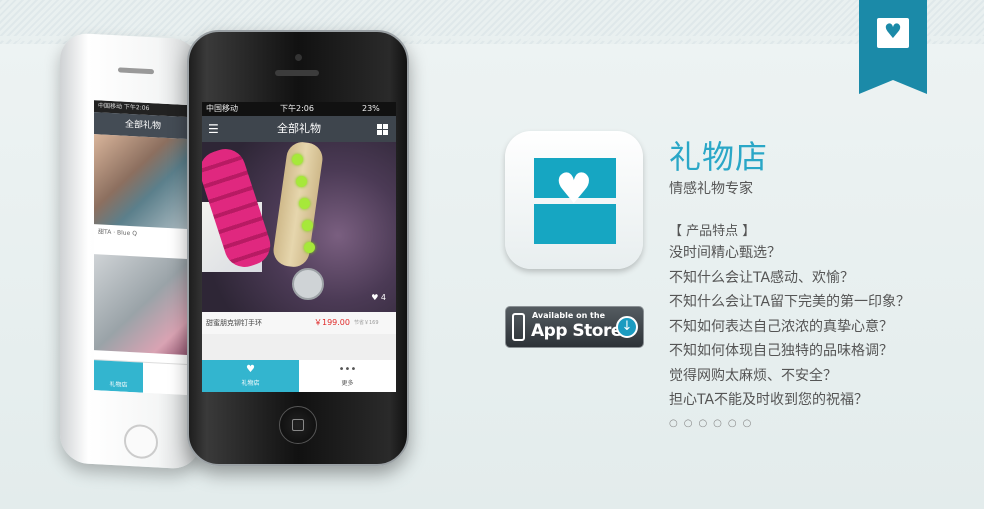  I want to click on tab-label: 礼物店, so click(250, 383).